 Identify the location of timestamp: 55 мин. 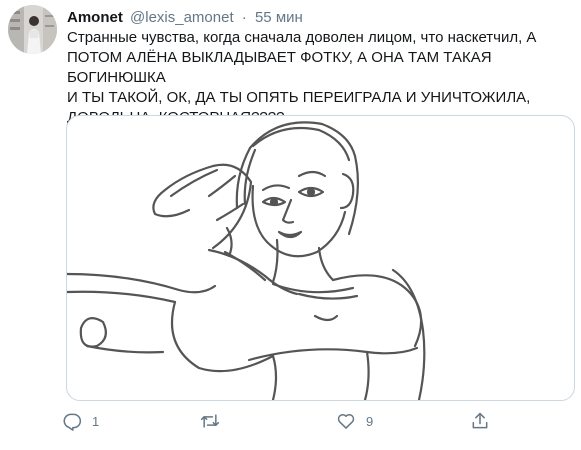
(279, 17).